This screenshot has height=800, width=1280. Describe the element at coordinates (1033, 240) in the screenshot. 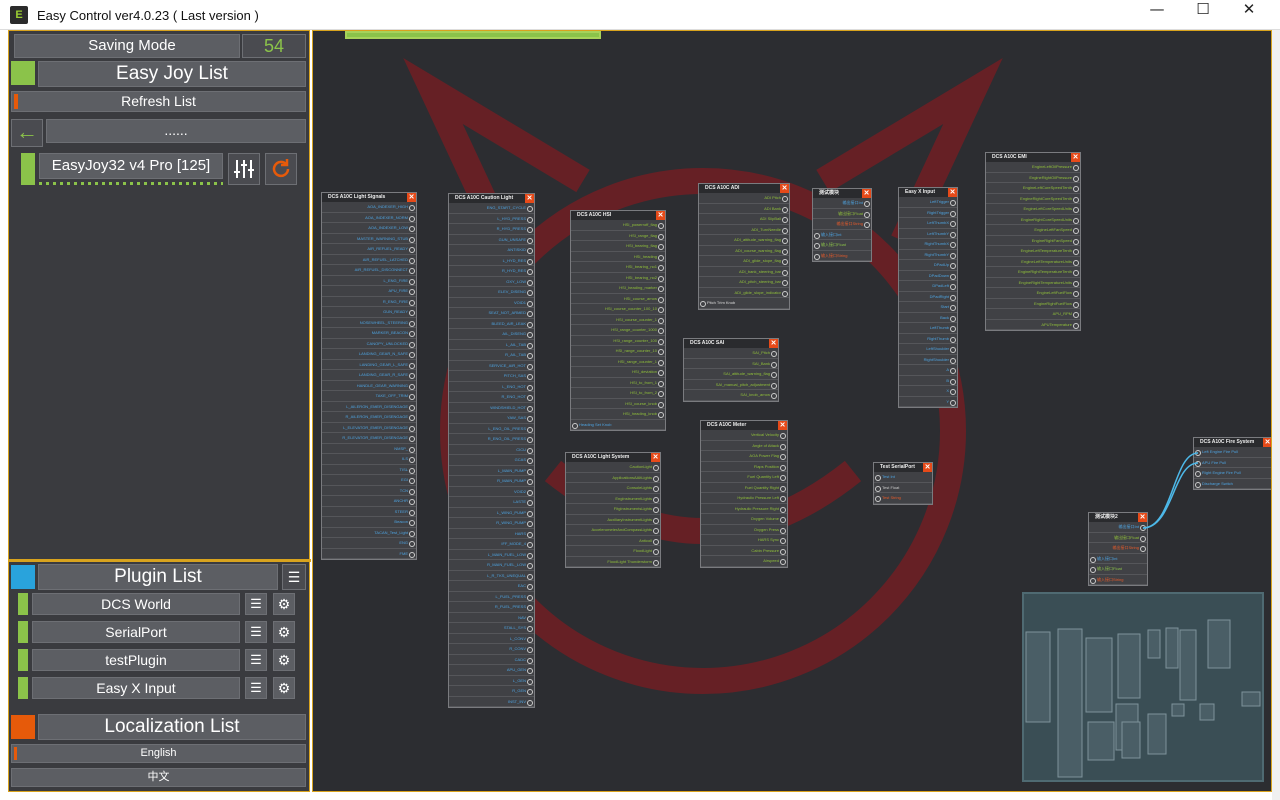

I see `node-output-row: EngineRightFanSpeed` at that location.